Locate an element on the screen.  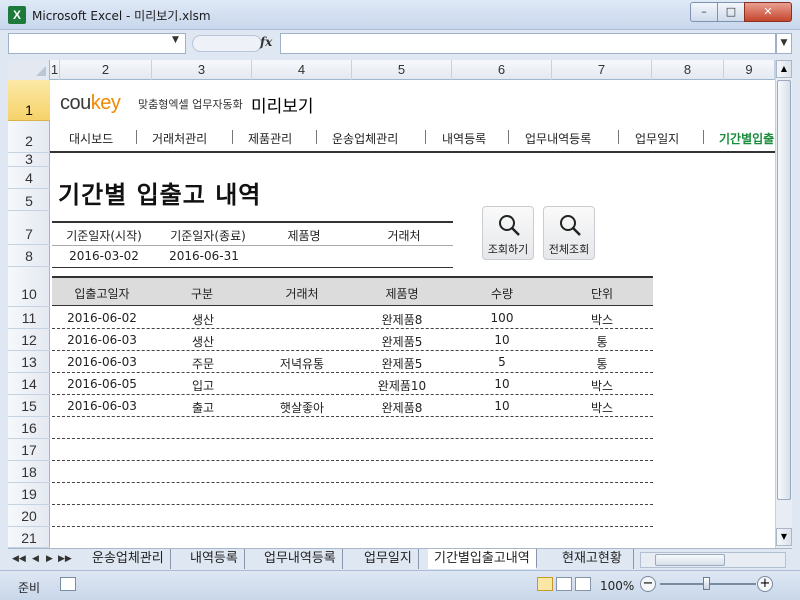
normal-view-icon is located at coordinates (545, 584).